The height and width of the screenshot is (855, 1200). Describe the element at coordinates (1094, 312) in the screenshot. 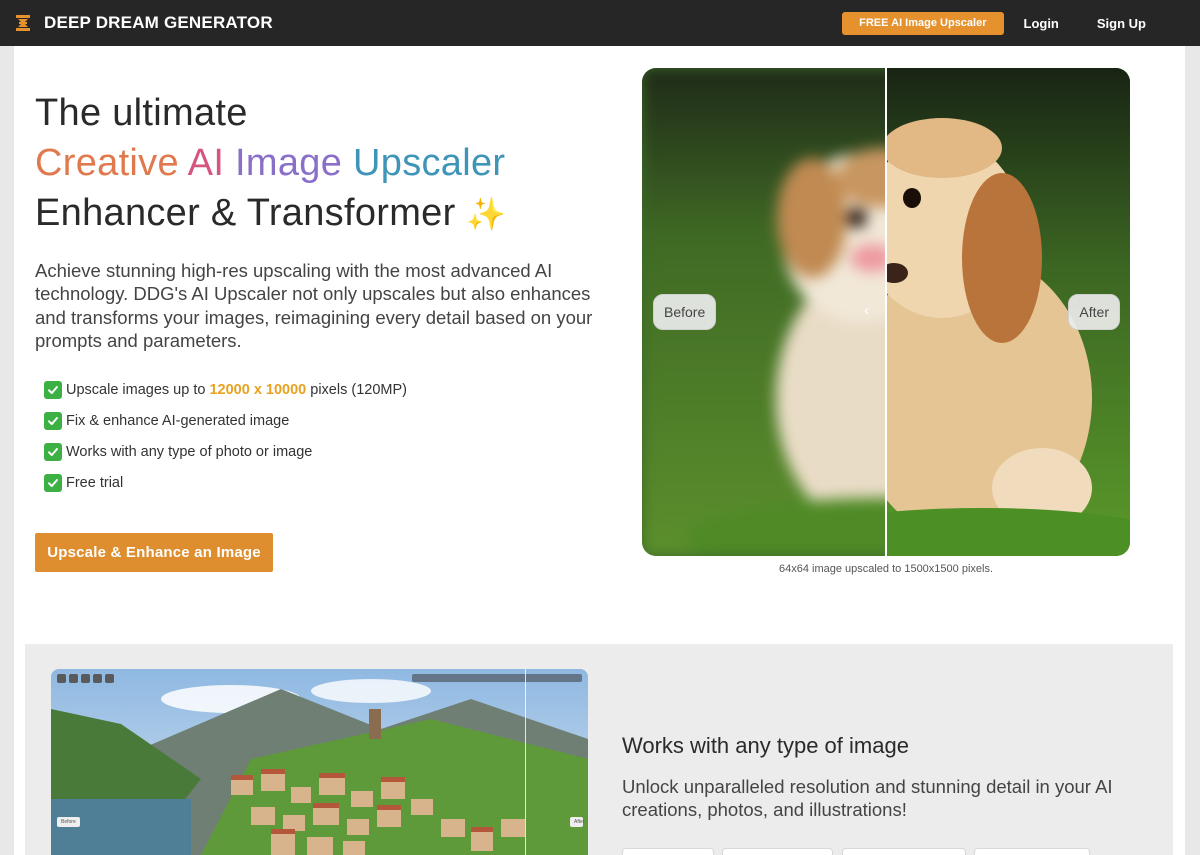

I see `after-label: After` at that location.